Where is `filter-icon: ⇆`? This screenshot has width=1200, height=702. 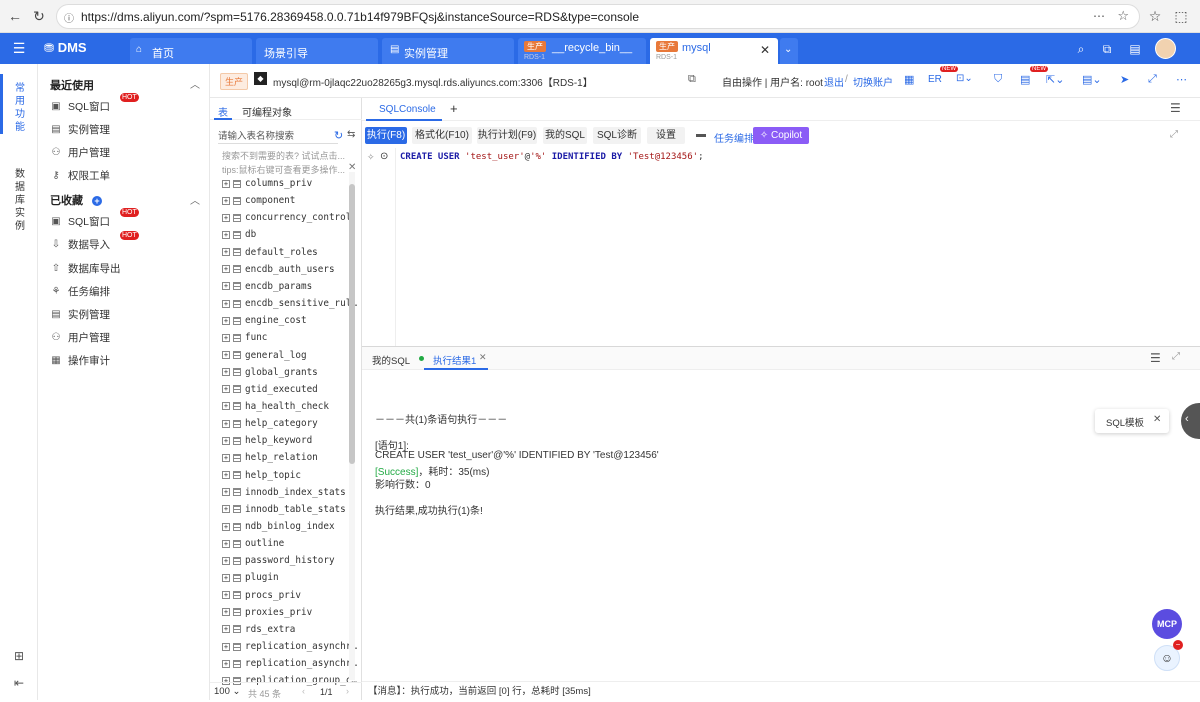
filter-icon: ⇆ is located at coordinates (351, 134).